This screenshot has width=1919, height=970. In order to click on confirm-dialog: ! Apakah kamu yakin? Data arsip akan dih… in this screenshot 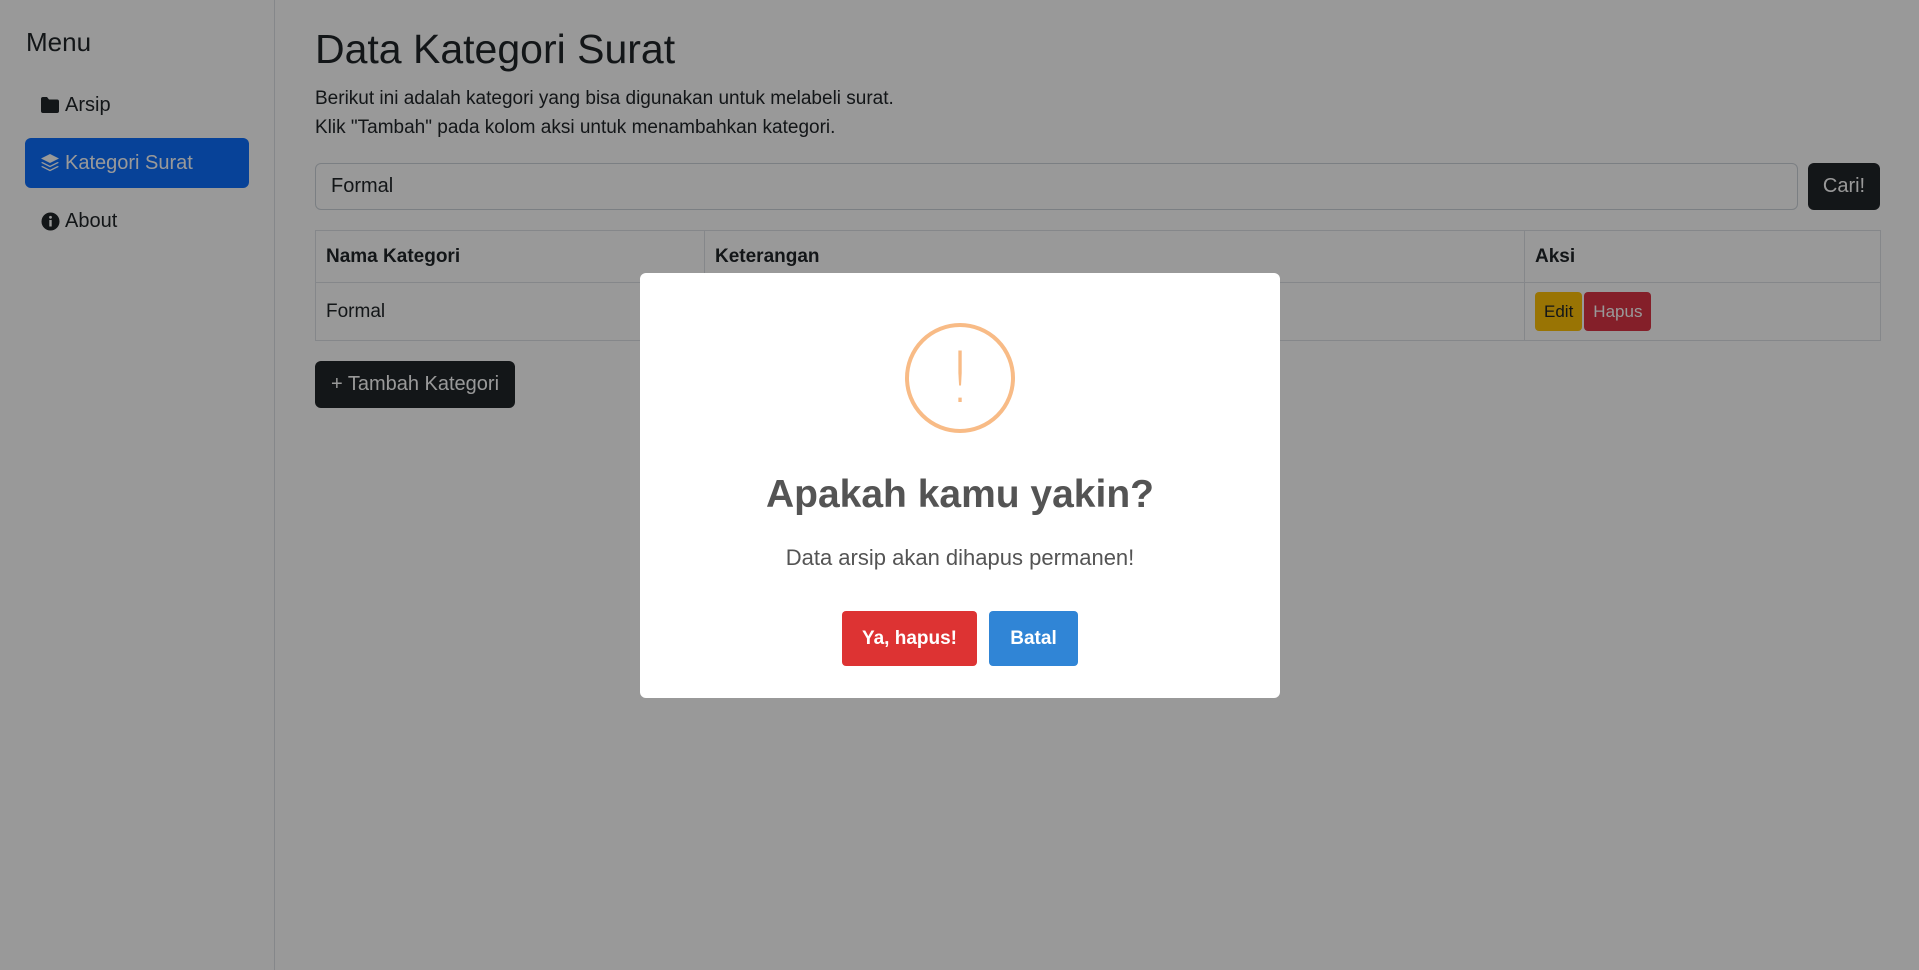, I will do `click(960, 485)`.